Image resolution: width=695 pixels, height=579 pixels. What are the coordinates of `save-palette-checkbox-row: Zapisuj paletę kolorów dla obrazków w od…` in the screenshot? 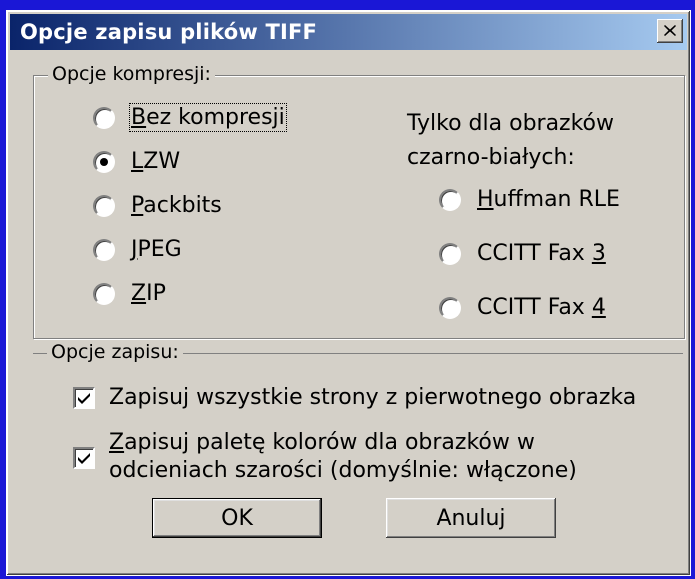 It's located at (325, 457).